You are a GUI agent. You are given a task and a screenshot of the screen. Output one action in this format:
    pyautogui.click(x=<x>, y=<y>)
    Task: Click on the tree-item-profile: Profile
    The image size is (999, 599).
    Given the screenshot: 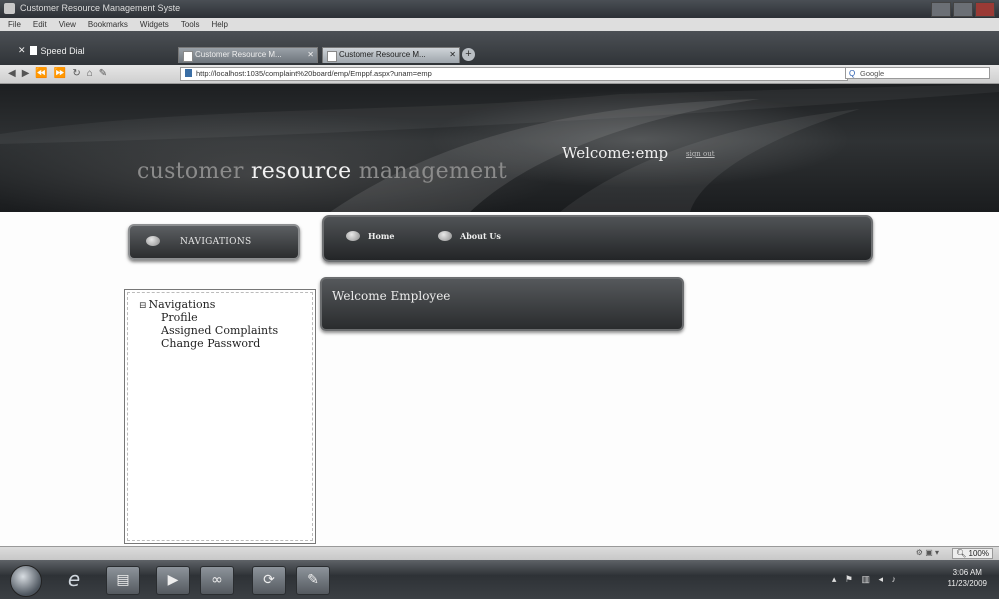 What is the action you would take?
    pyautogui.click(x=179, y=317)
    